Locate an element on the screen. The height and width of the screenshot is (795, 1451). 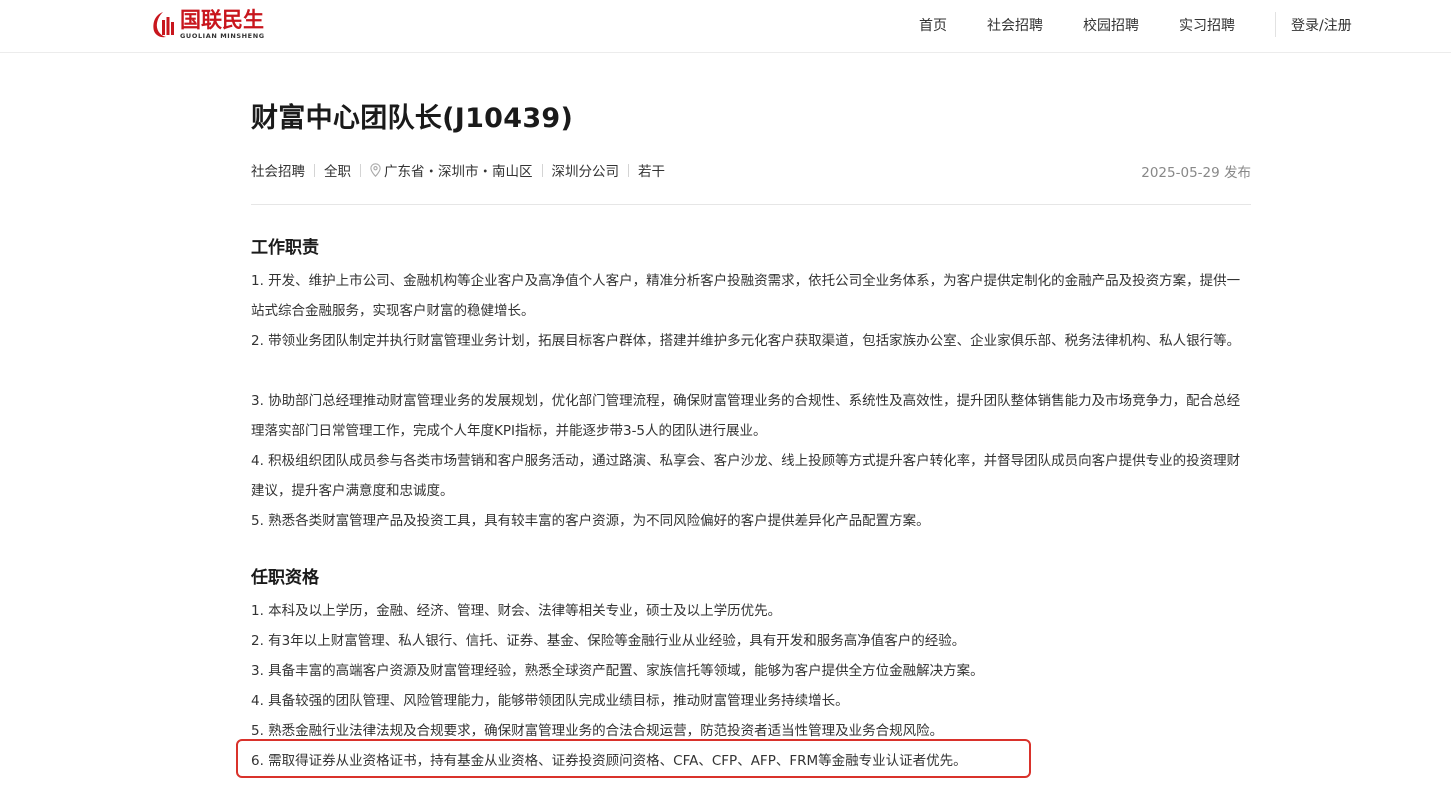
location-pin-icon is located at coordinates (375, 170).